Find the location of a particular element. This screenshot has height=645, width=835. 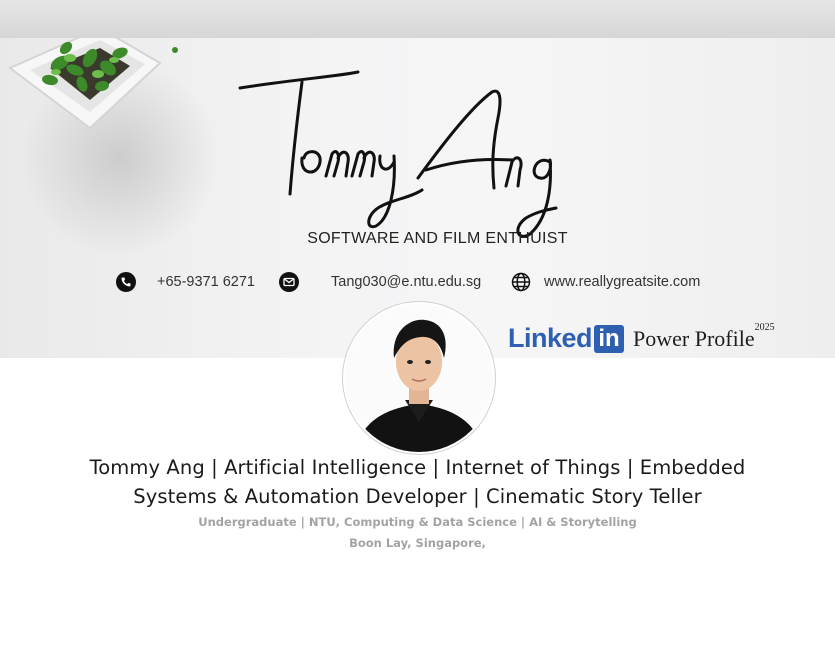

globe-icon is located at coordinates (521, 282).